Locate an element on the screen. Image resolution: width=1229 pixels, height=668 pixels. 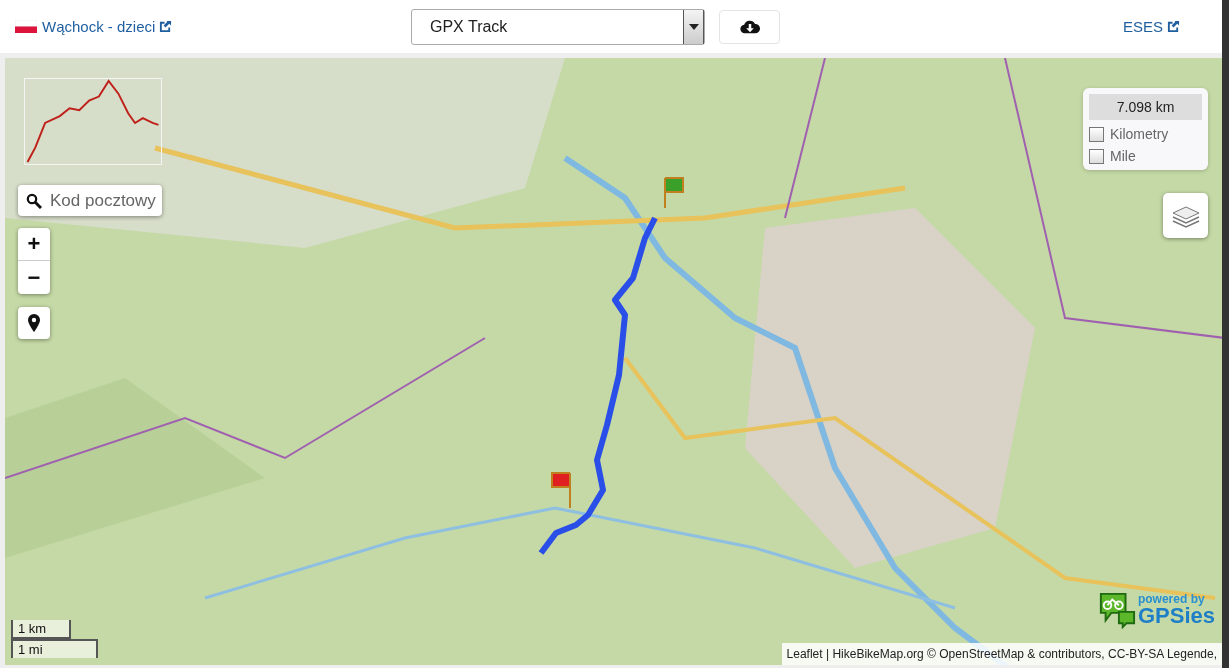
layers-button is located at coordinates (1185, 215).